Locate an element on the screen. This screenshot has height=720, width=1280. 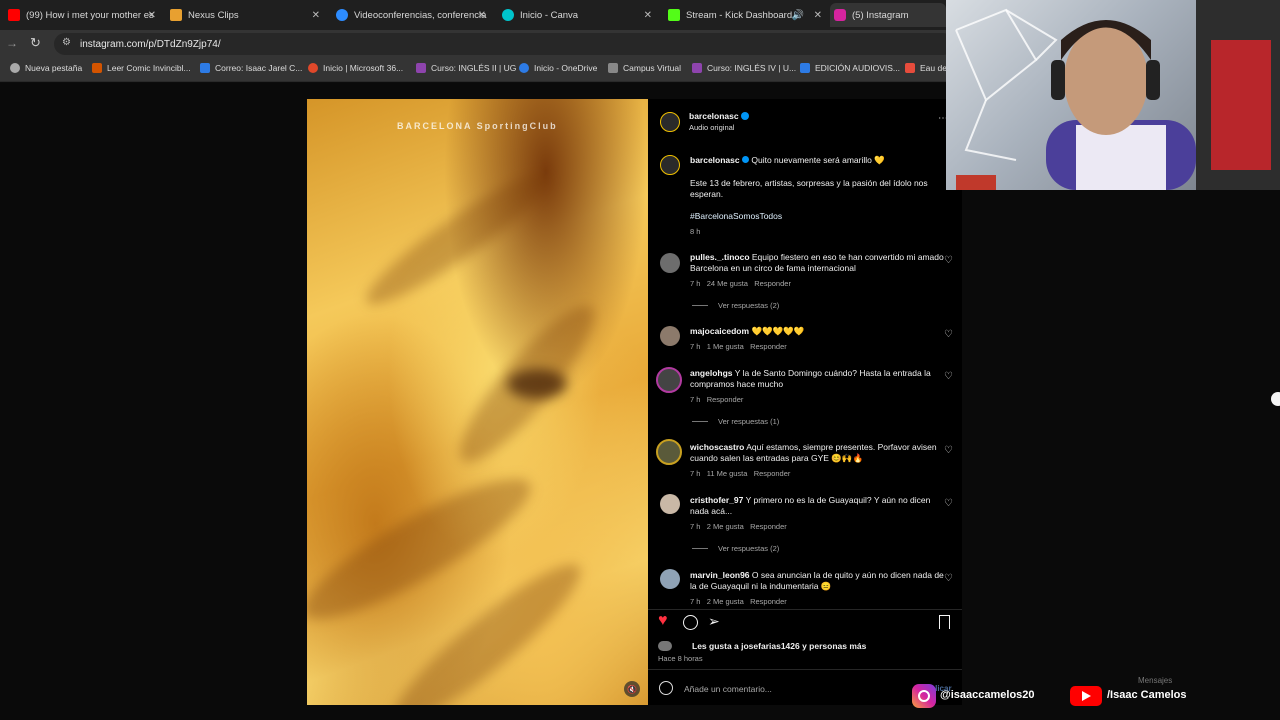
globe-icon is located at coordinates (15, 68).